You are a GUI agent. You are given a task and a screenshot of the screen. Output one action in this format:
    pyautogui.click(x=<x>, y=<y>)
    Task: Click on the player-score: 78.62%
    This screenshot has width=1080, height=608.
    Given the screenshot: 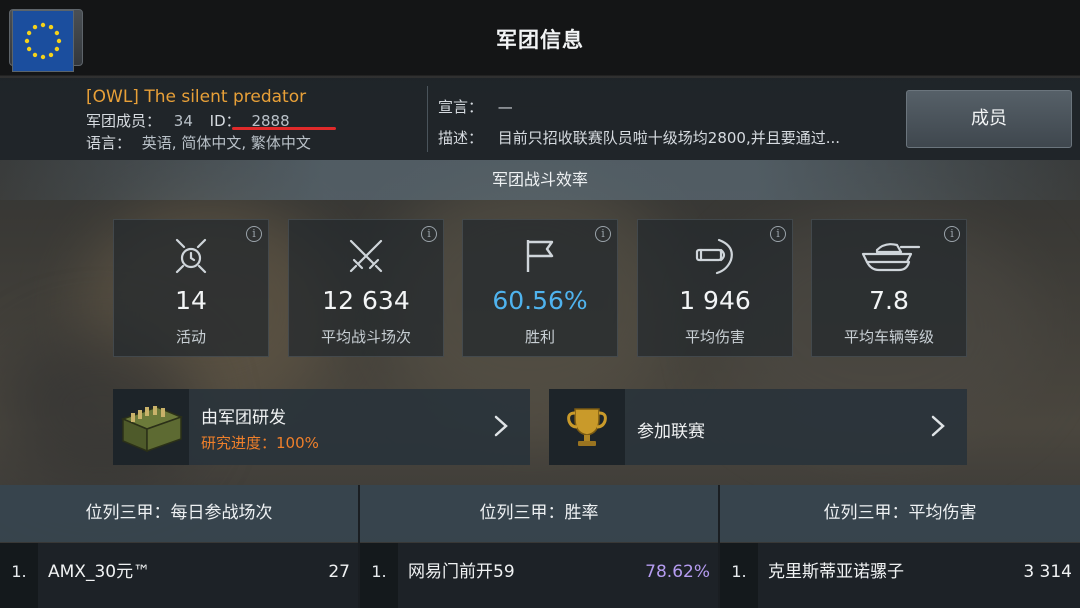 What is the action you would take?
    pyautogui.click(x=677, y=572)
    